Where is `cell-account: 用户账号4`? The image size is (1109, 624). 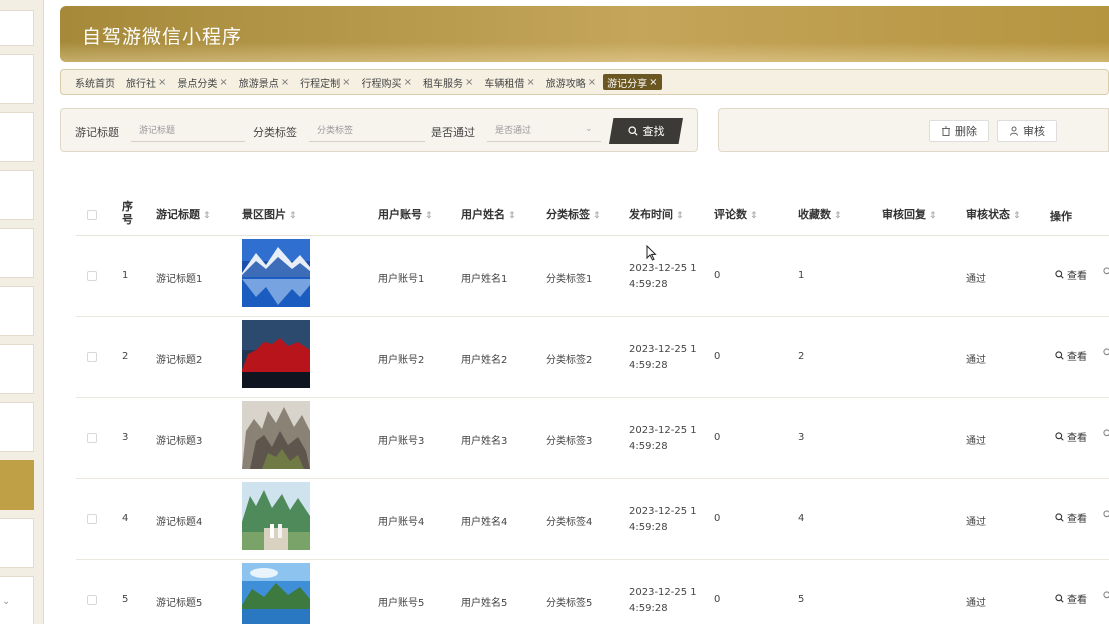 cell-account: 用户账号4 is located at coordinates (401, 522).